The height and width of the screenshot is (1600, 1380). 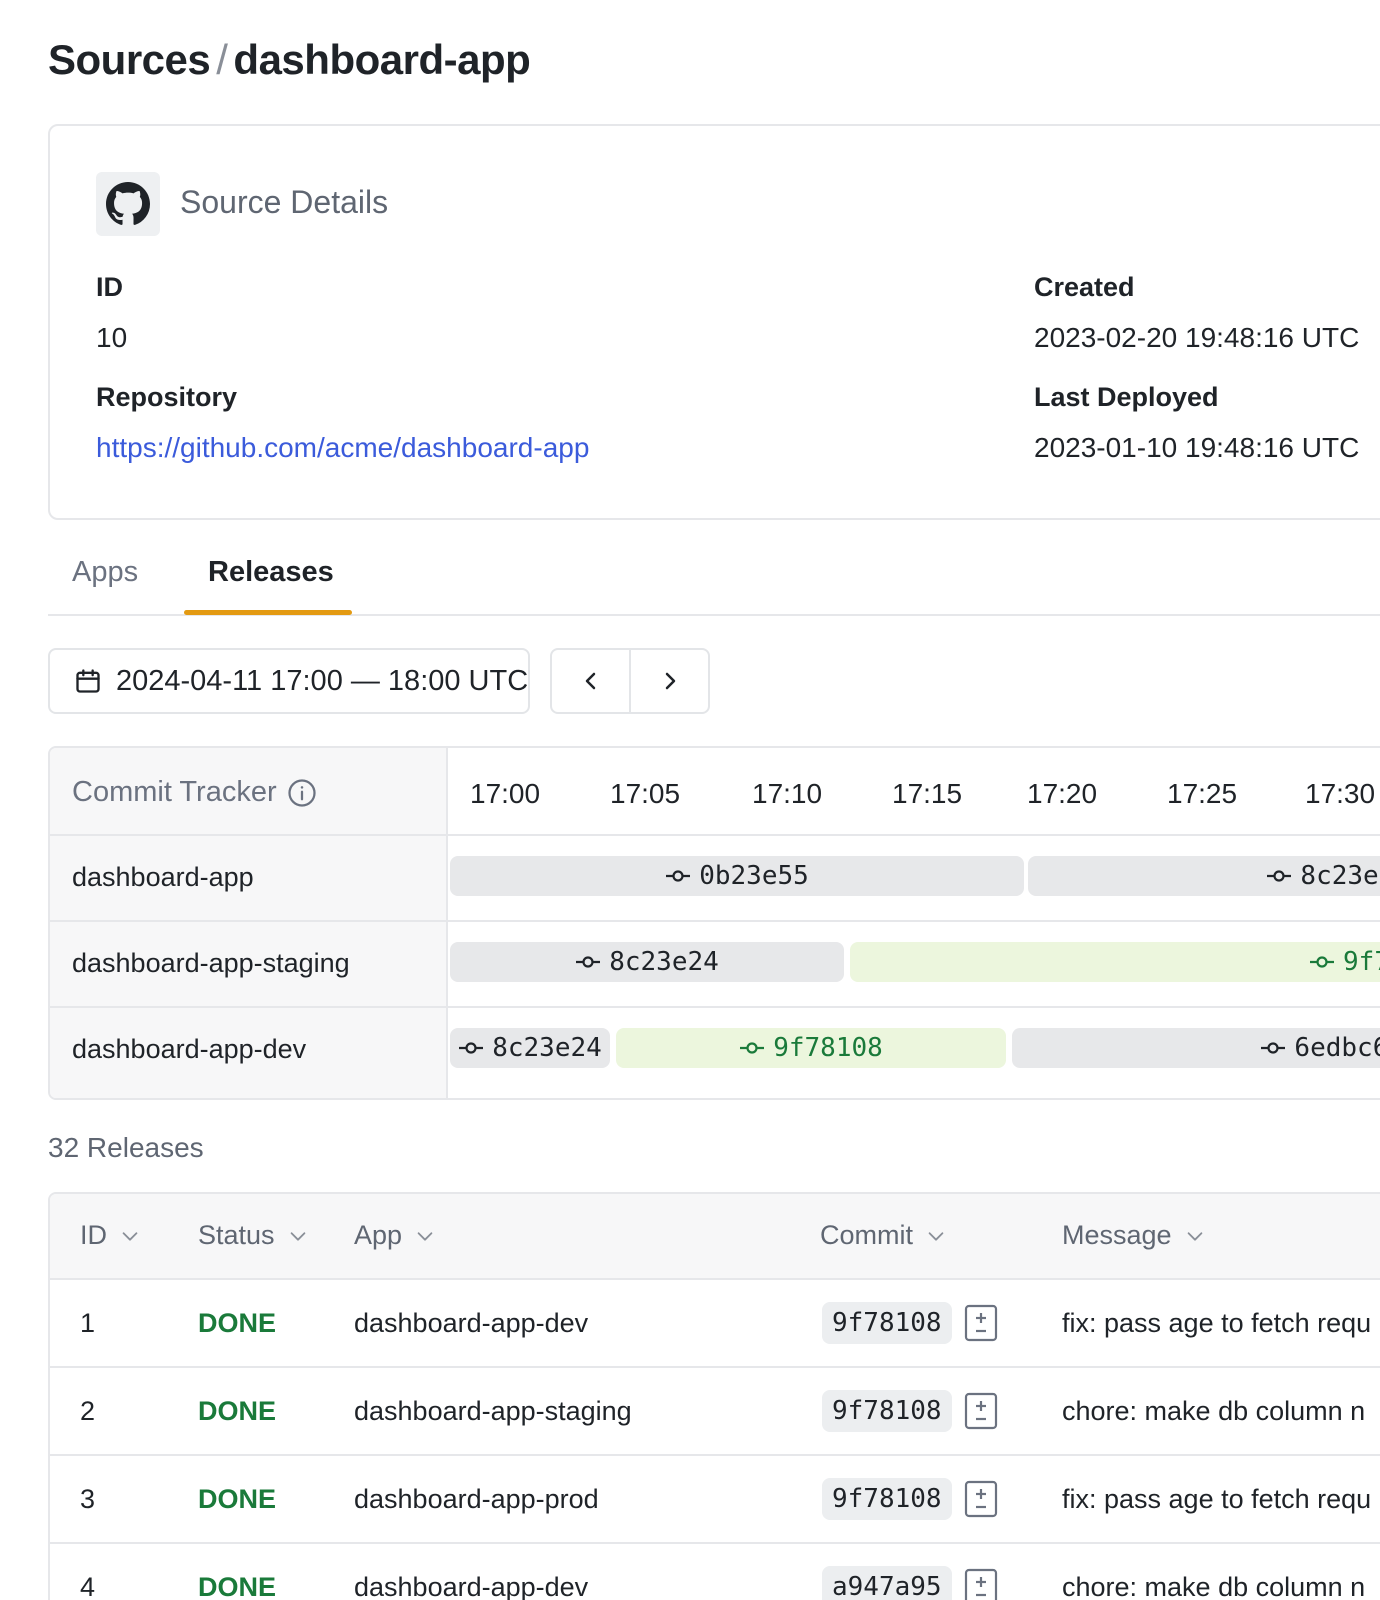 What do you see at coordinates (471, 1586) in the screenshot?
I see `release-app: dashboard-app-dev` at bounding box center [471, 1586].